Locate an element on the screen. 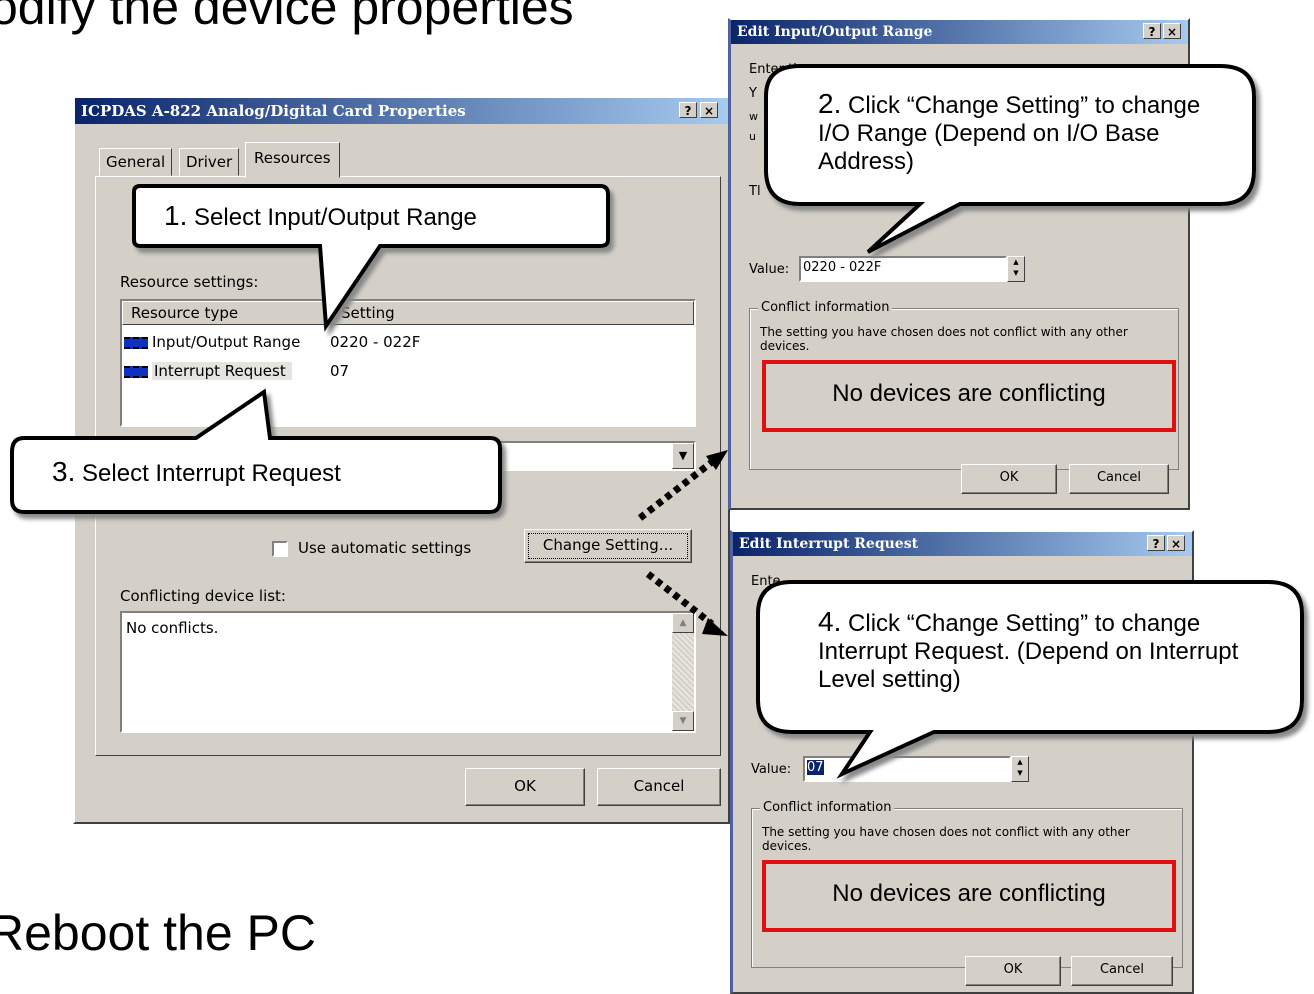 This screenshot has height=994, width=1314. callout-3-label: Select Interrupt Request is located at coordinates (211, 473).